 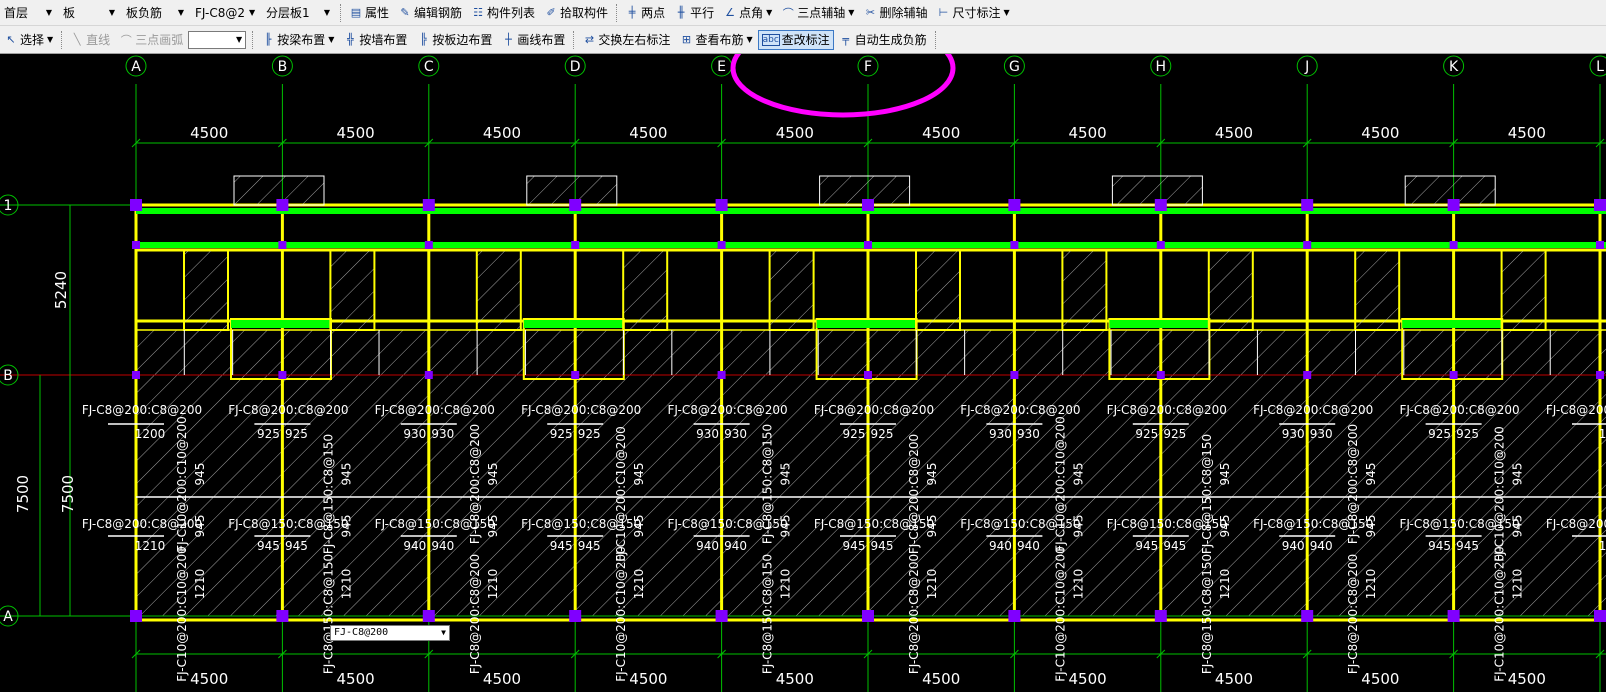 I want to click on axis-label: D, so click(x=575, y=67).